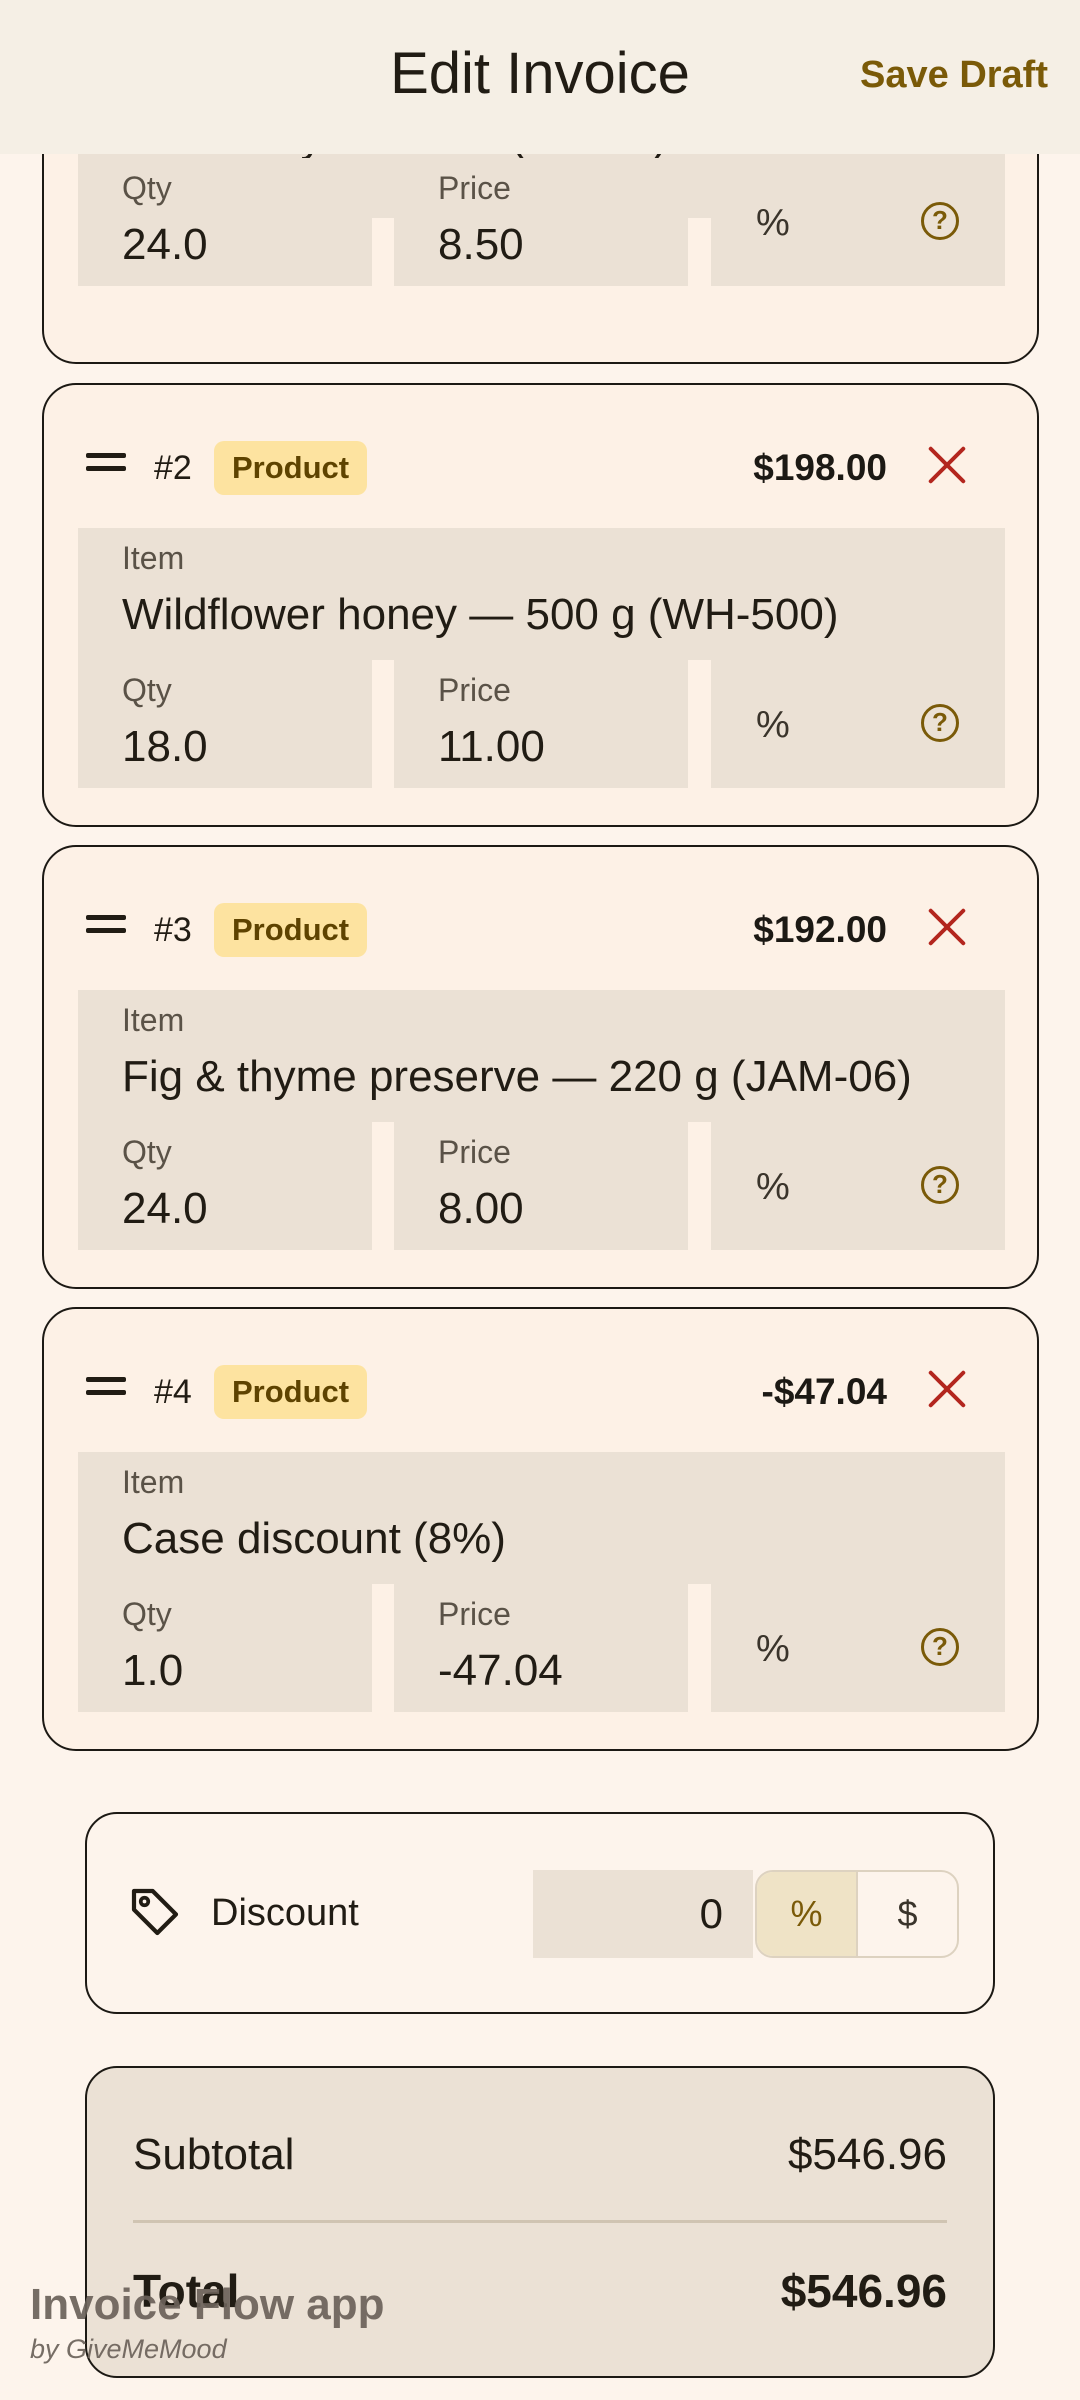 This screenshot has height=2400, width=1080. What do you see at coordinates (541, 1518) in the screenshot?
I see `item-field: Item Case discount (8%)` at bounding box center [541, 1518].